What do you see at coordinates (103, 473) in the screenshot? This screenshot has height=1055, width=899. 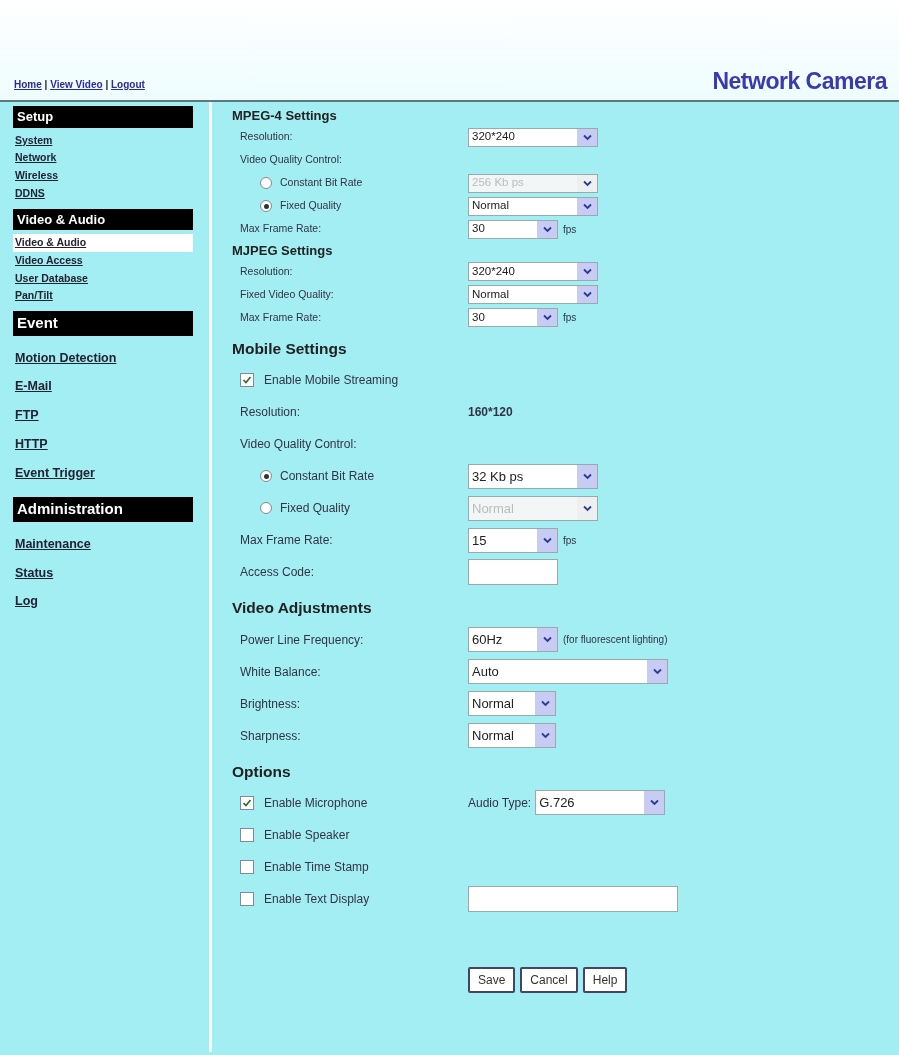 I see `sidebar-item: Event Trigger` at bounding box center [103, 473].